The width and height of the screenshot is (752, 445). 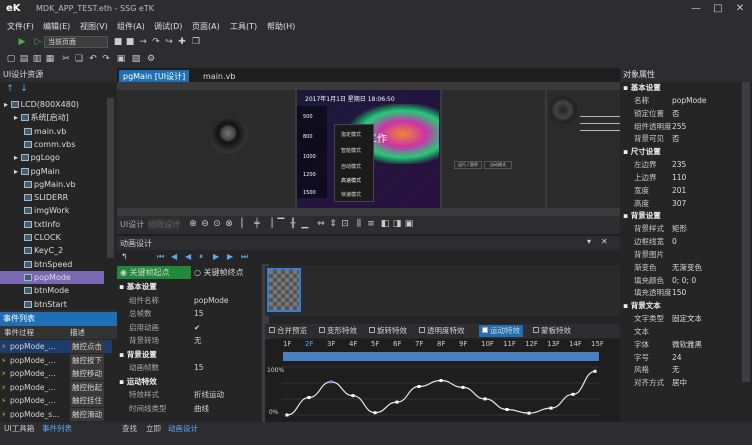 What do you see at coordinates (501, 331) in the screenshot?
I see `effect-tab-motion: 运动特效` at bounding box center [501, 331].